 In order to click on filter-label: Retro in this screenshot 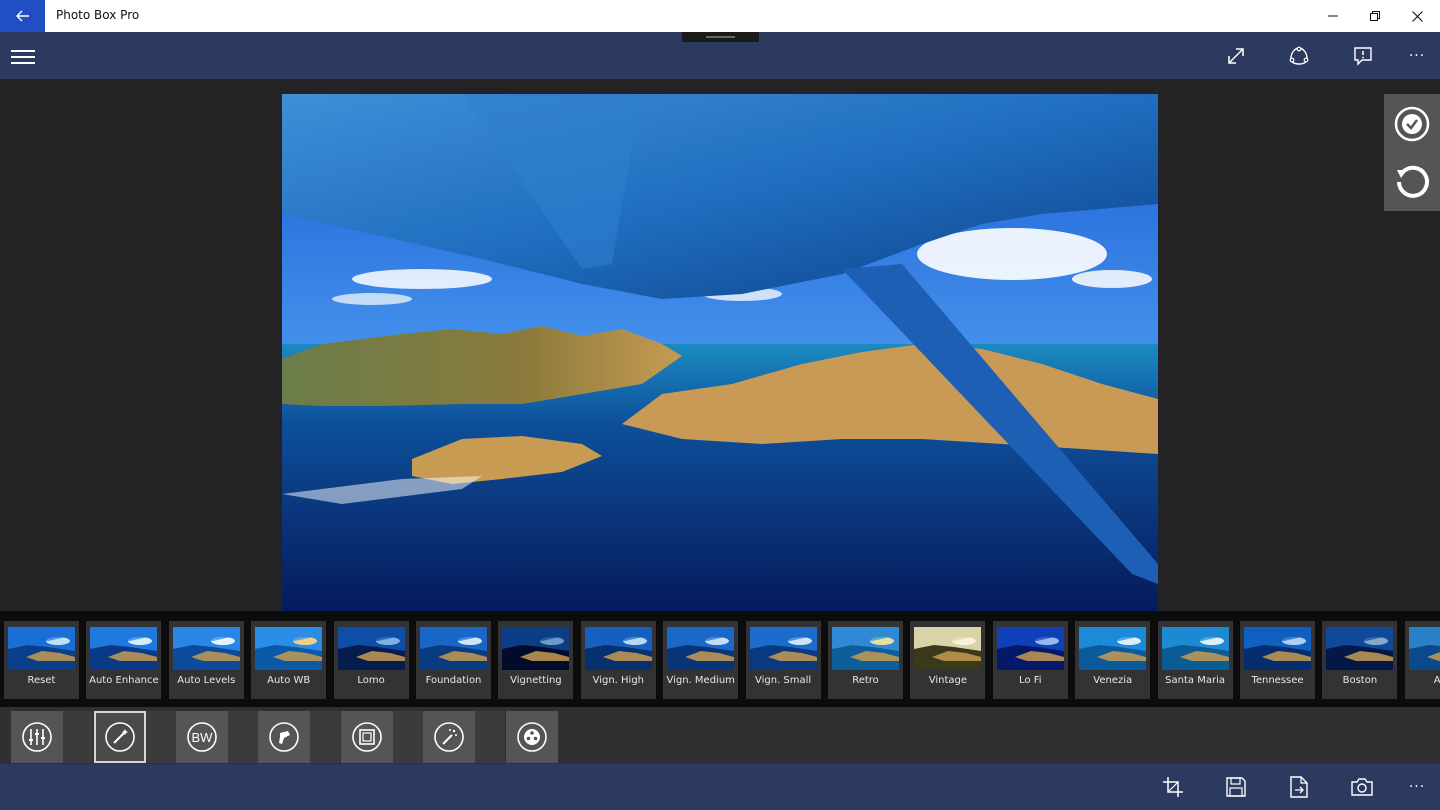, I will do `click(865, 680)`.